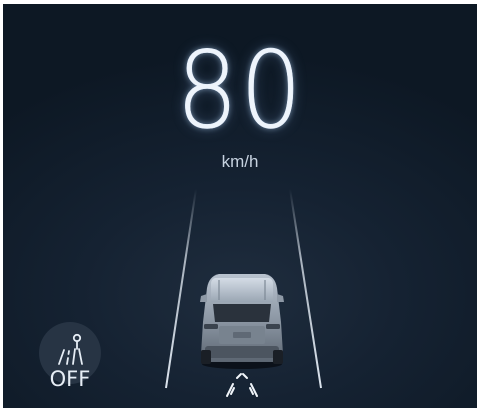  Describe the element at coordinates (70, 379) in the screenshot. I see `lane-keep-status-text: OFF` at that location.